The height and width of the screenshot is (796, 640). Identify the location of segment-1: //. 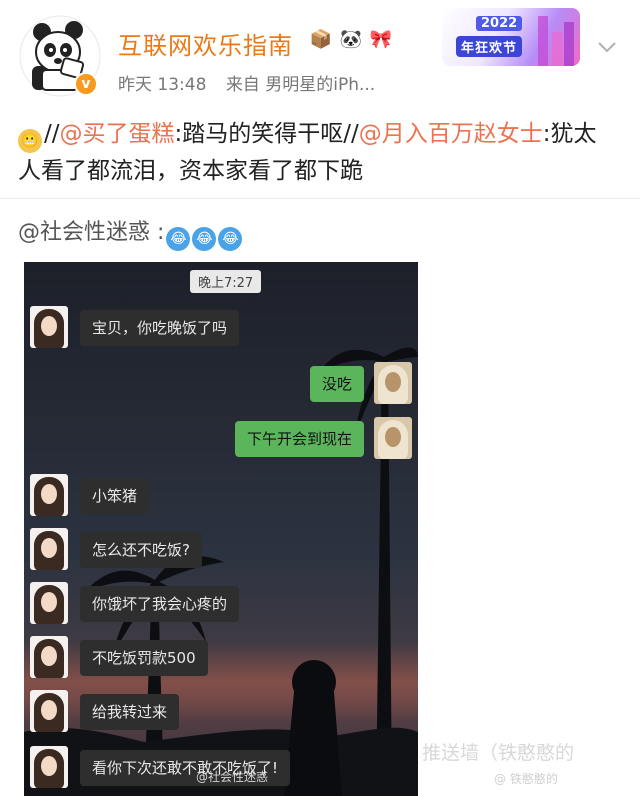
(52, 134).